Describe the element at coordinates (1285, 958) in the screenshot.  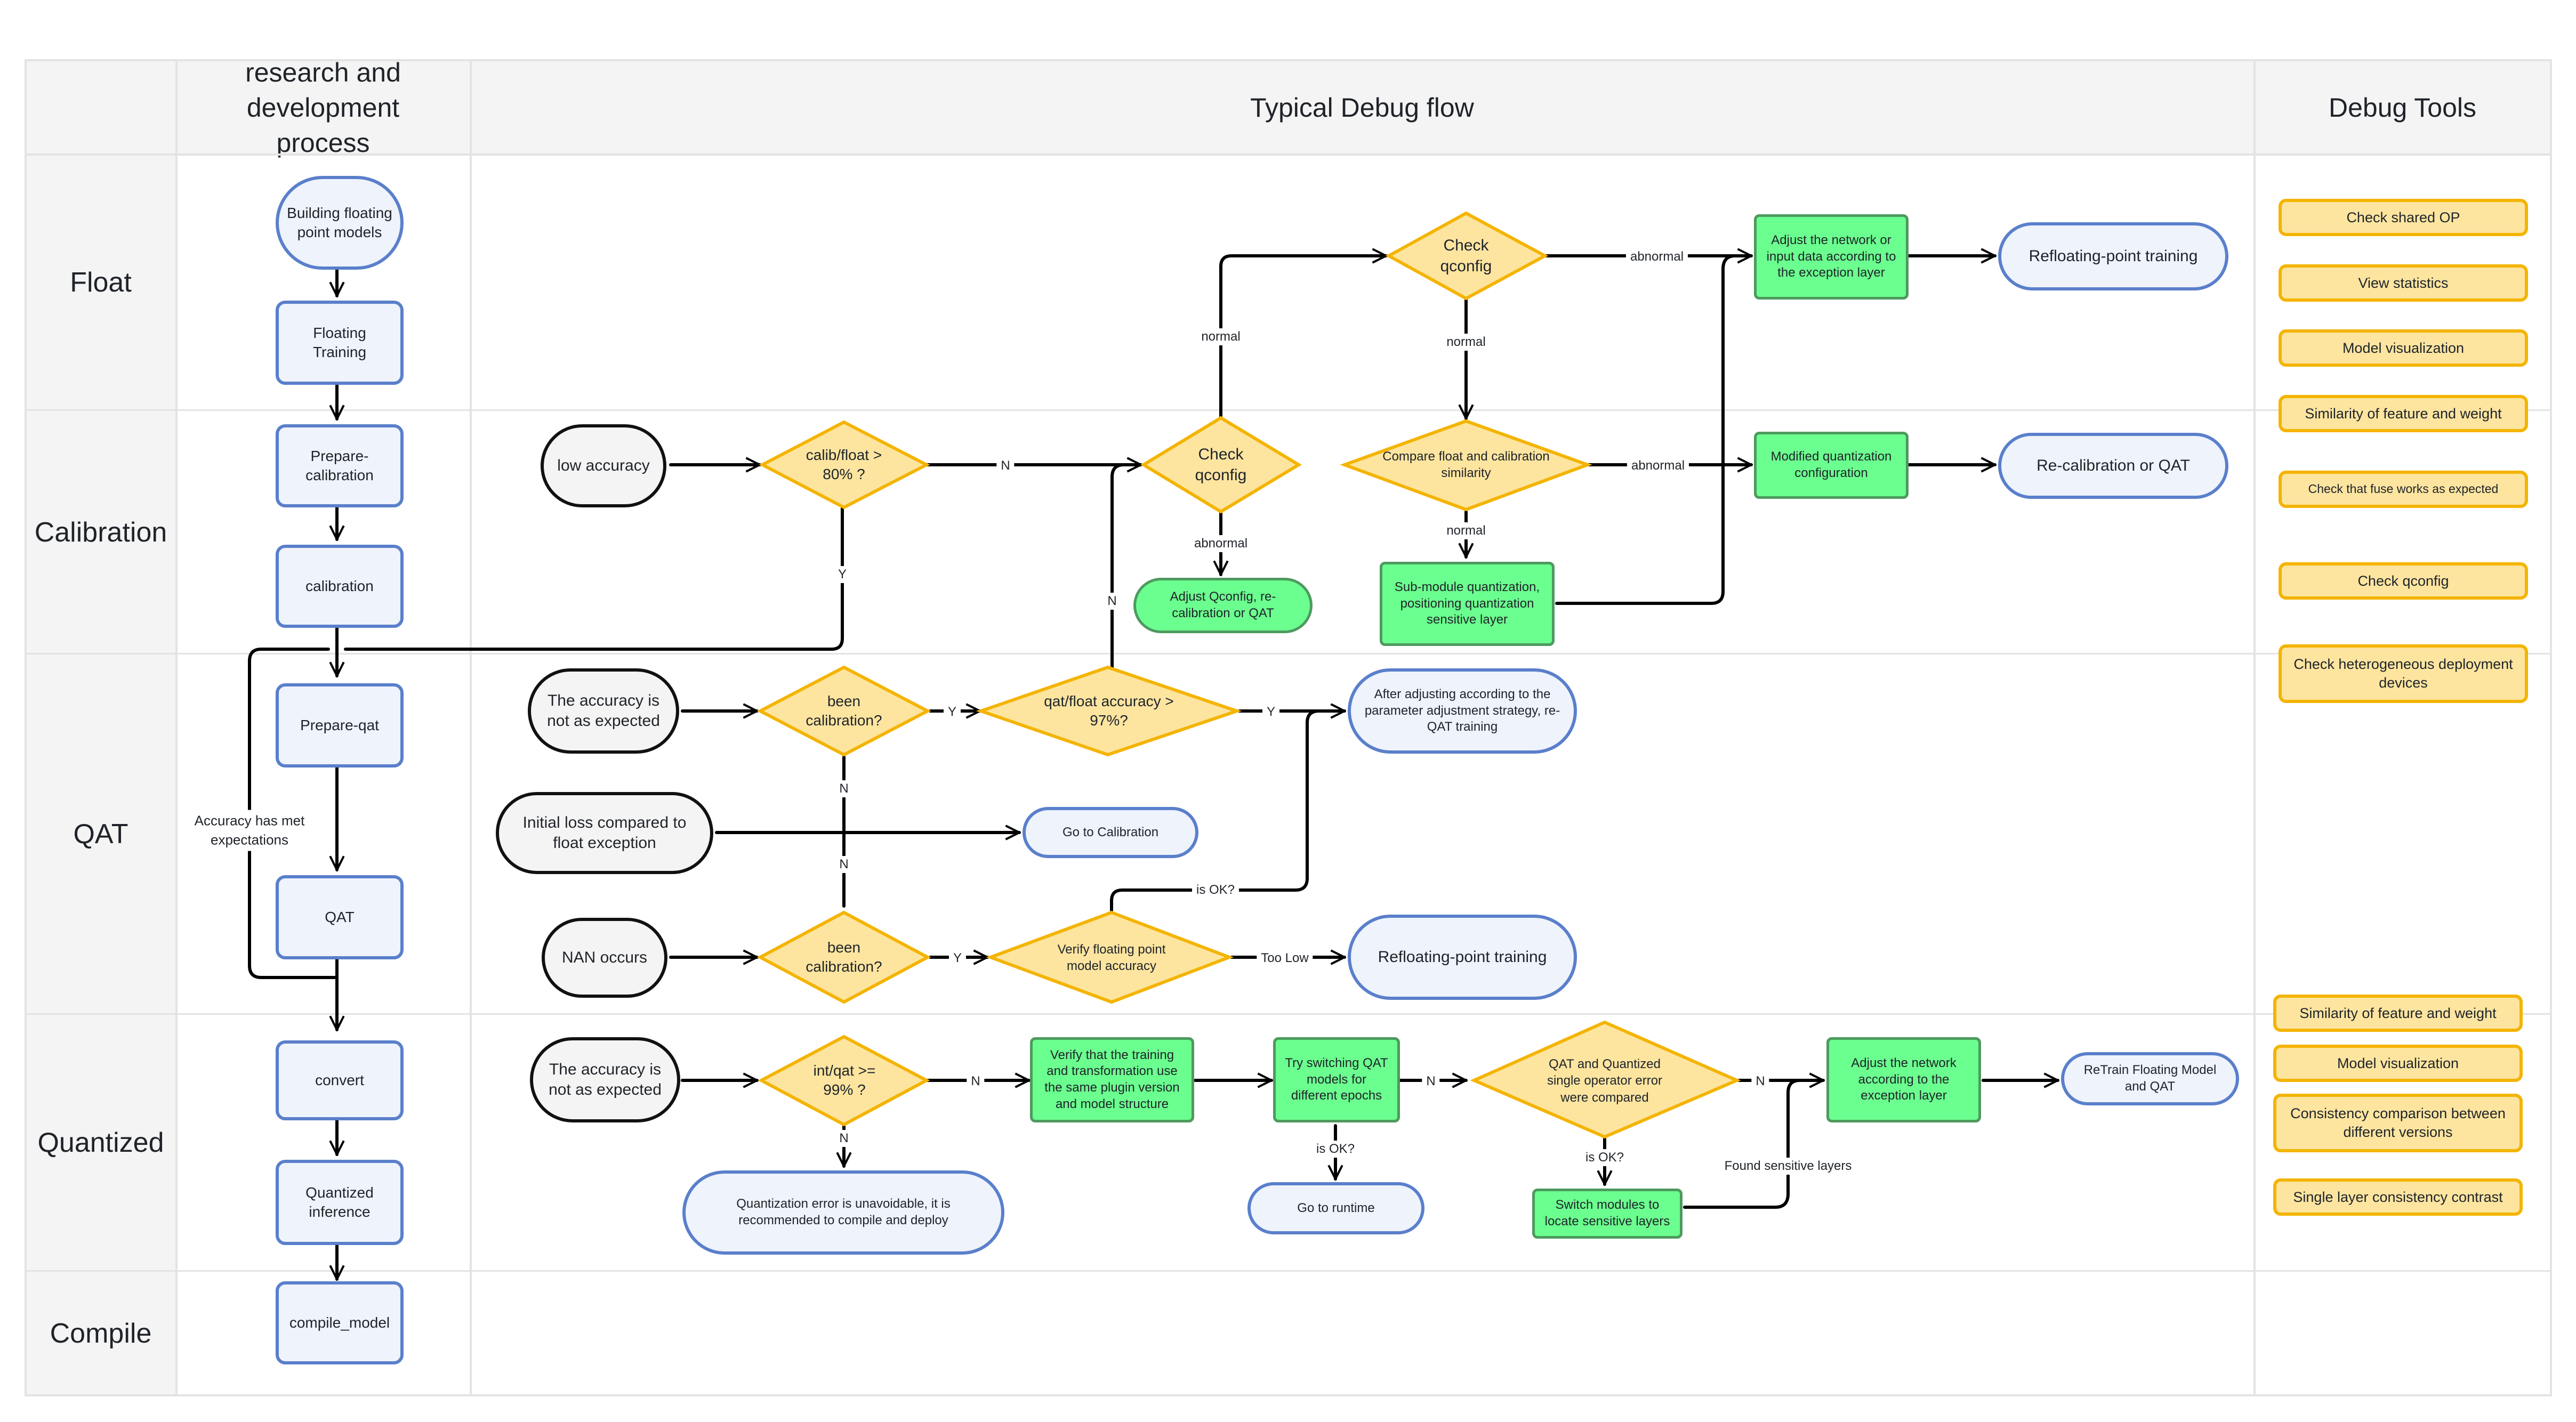
I see `label-too-low: Too Low` at that location.